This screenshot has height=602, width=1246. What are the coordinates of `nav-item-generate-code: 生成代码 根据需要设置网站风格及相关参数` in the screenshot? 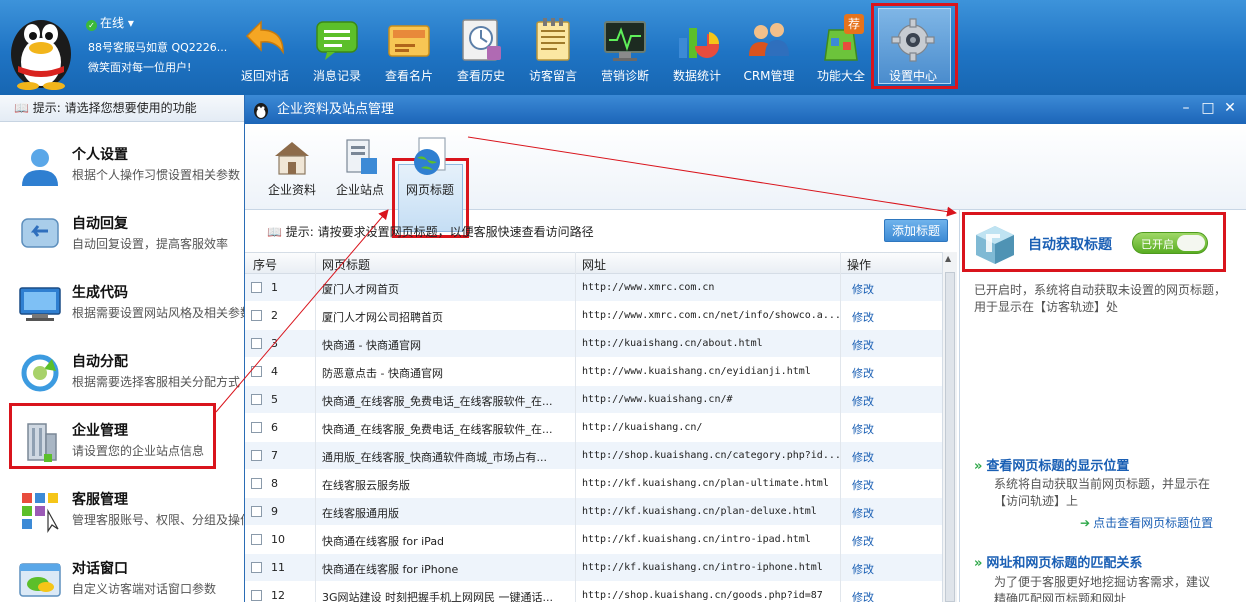 It's located at (125, 302).